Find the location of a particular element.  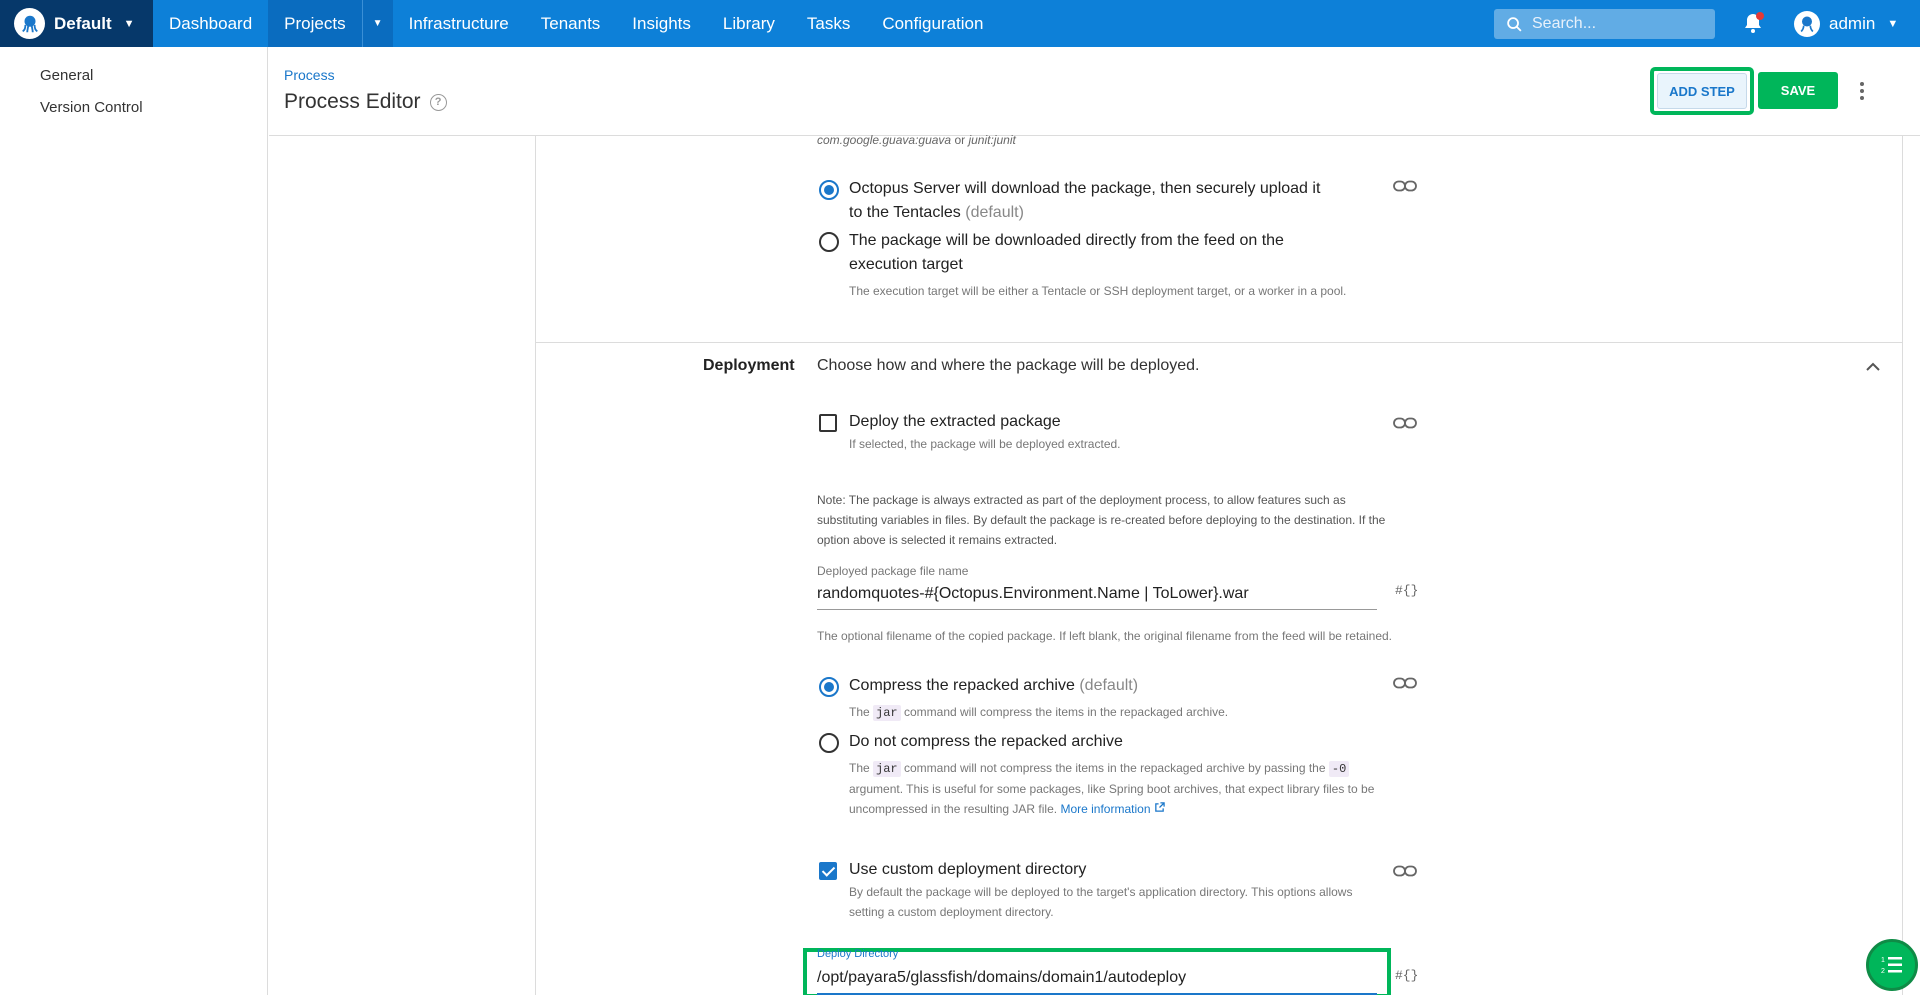

deploy-directory-label: Deploy Directory is located at coordinates (858, 954).